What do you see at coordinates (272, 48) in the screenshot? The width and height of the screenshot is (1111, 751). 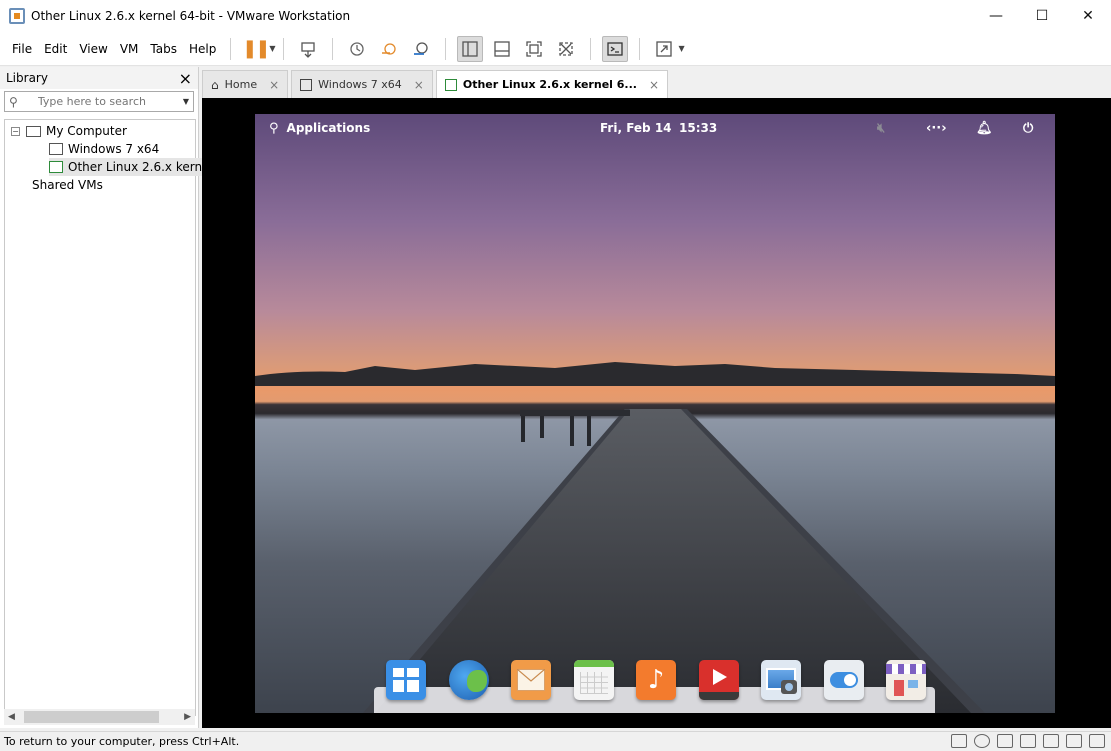 I see `pause-dropdown-icon: ▼` at bounding box center [272, 48].